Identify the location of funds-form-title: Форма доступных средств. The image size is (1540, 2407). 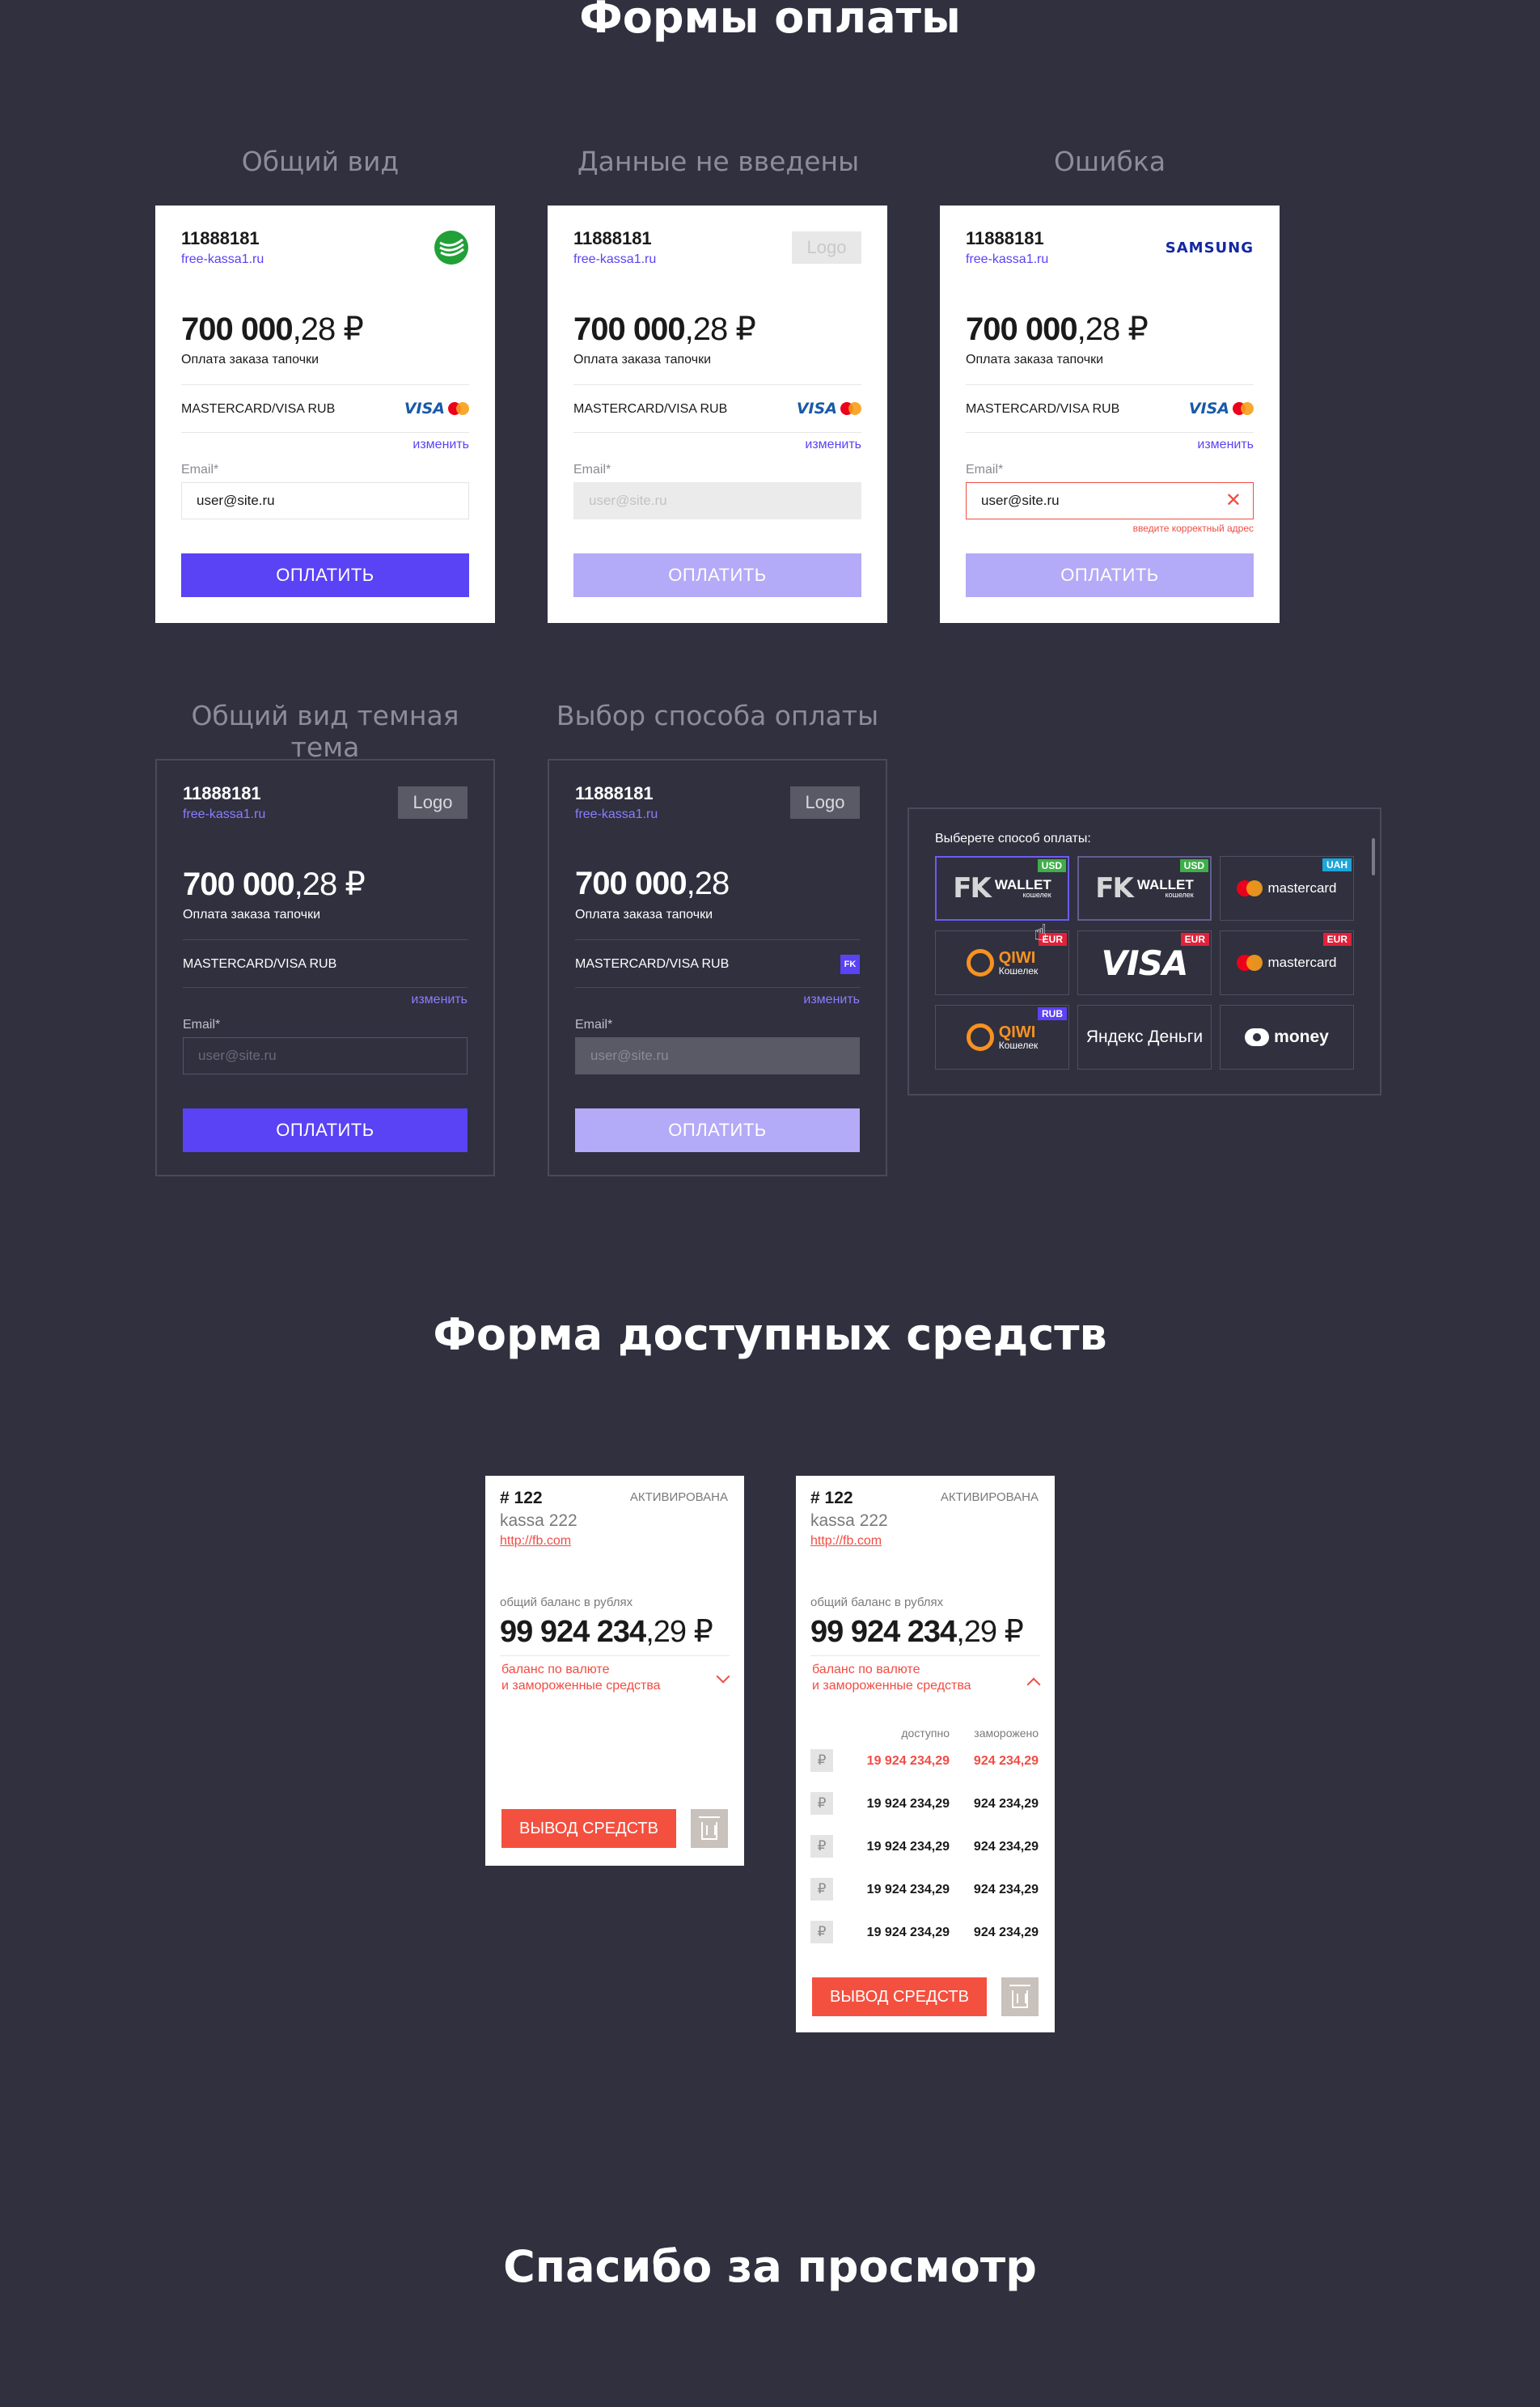
(770, 1334).